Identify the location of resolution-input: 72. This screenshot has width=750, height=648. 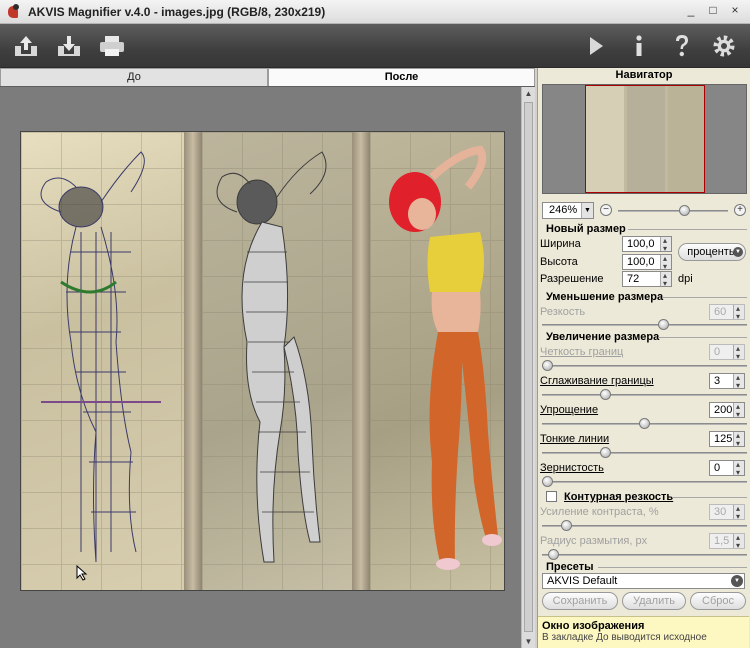
(647, 280).